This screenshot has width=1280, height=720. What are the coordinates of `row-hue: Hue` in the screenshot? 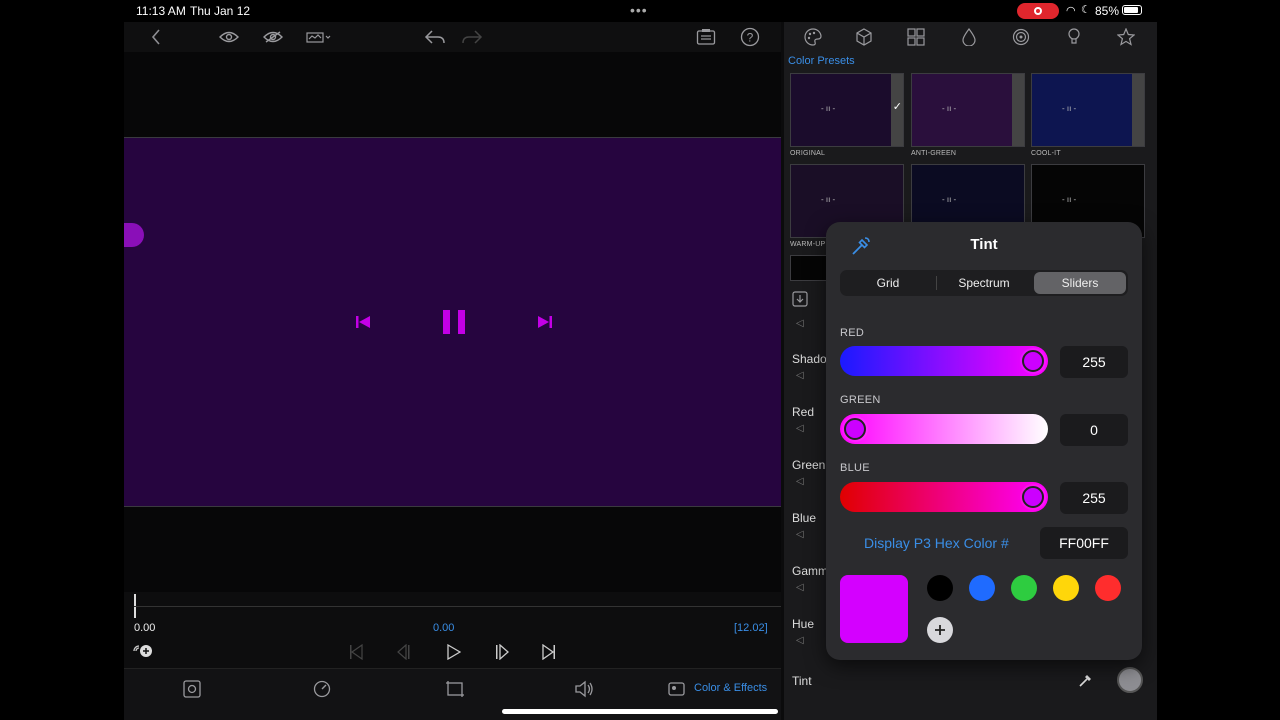 It's located at (803, 624).